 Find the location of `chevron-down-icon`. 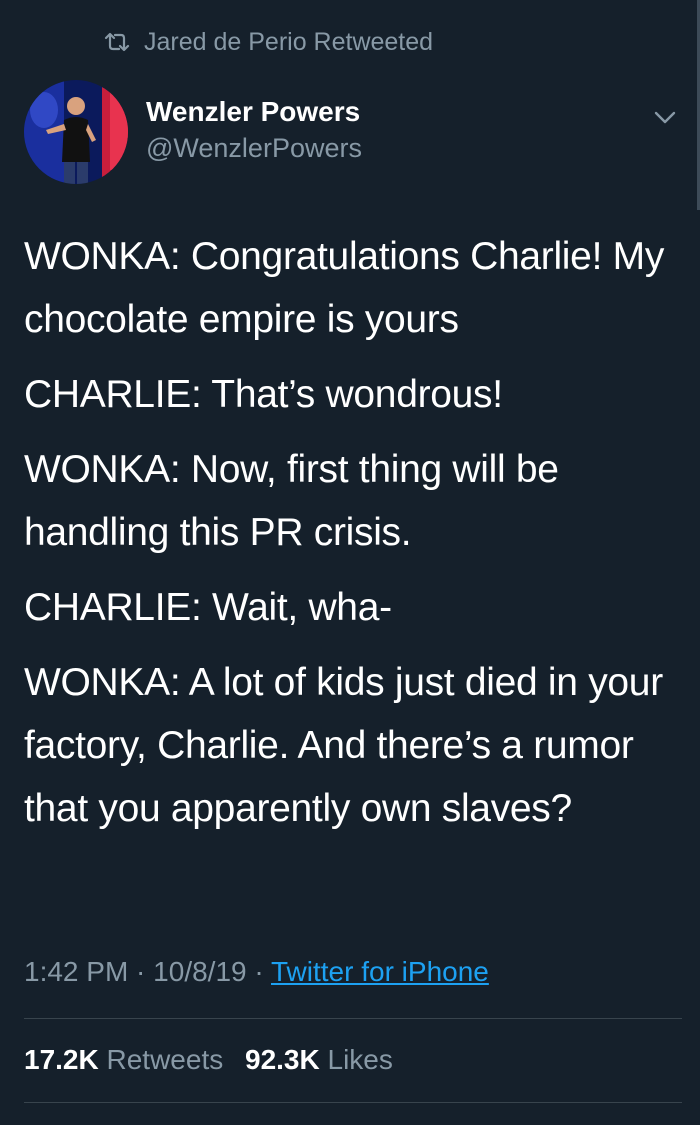

chevron-down-icon is located at coordinates (665, 117).